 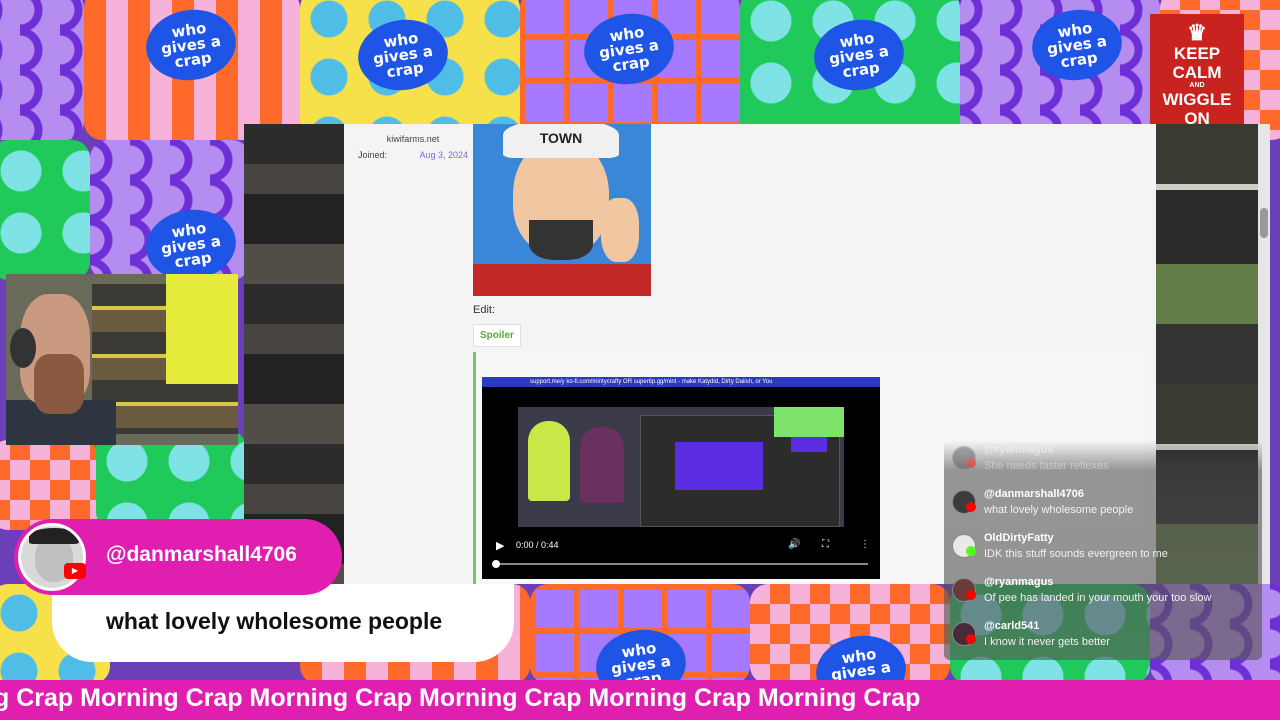 I want to click on kick-icon, so click(x=971, y=551).